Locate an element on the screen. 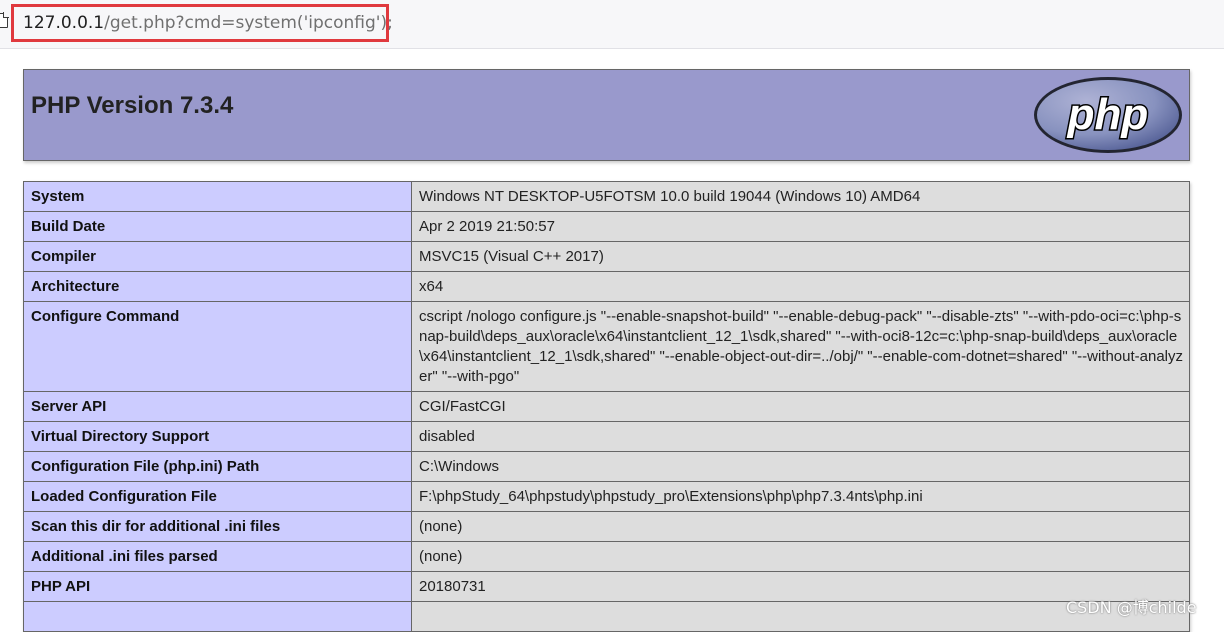 This screenshot has height=632, width=1224. row-label is located at coordinates (217, 616).